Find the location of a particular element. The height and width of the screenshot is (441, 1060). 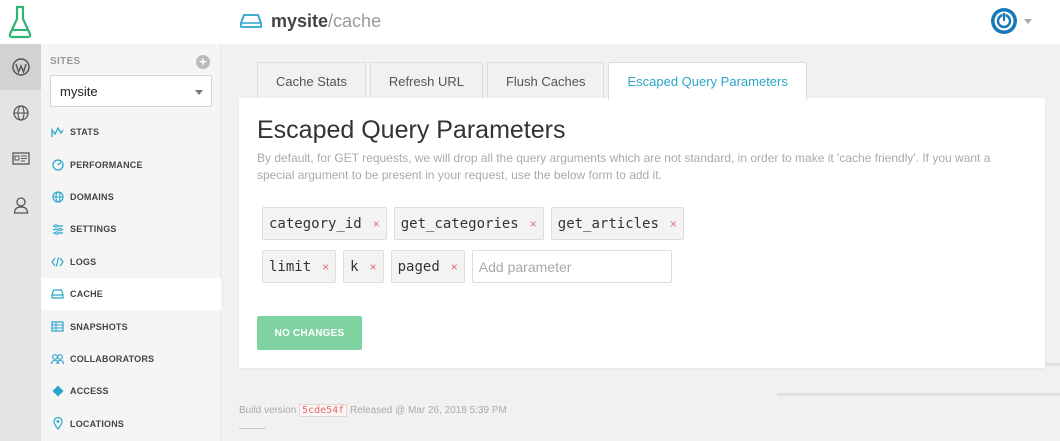

build-released: Released @ Mar 26, 2018 5:39 PM is located at coordinates (428, 410).